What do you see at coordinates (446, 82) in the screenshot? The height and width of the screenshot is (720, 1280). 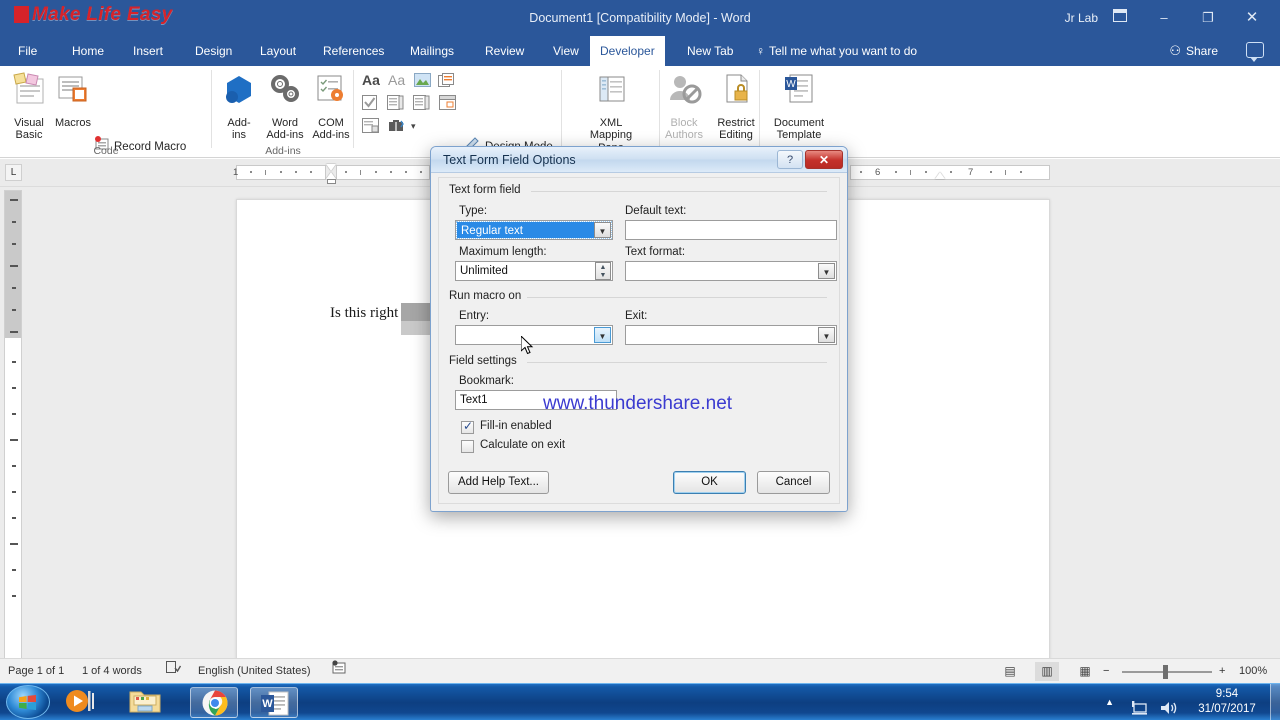 I see `building-block-gallery-icon` at bounding box center [446, 82].